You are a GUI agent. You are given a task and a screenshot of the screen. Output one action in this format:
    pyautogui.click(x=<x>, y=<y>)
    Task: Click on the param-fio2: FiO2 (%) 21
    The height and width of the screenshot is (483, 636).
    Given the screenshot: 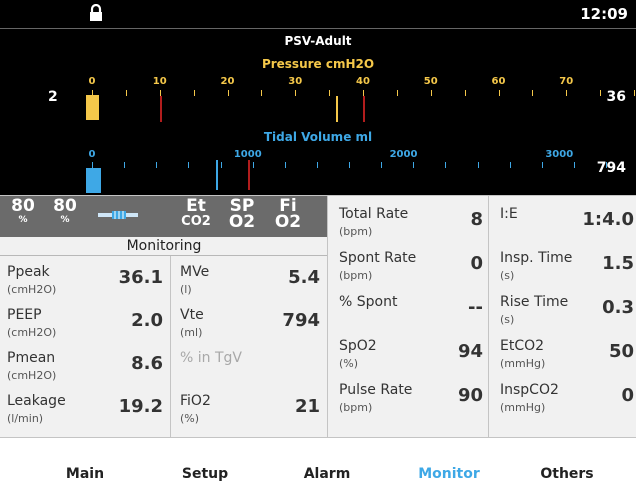 What is the action you would take?
    pyautogui.click(x=250, y=415)
    